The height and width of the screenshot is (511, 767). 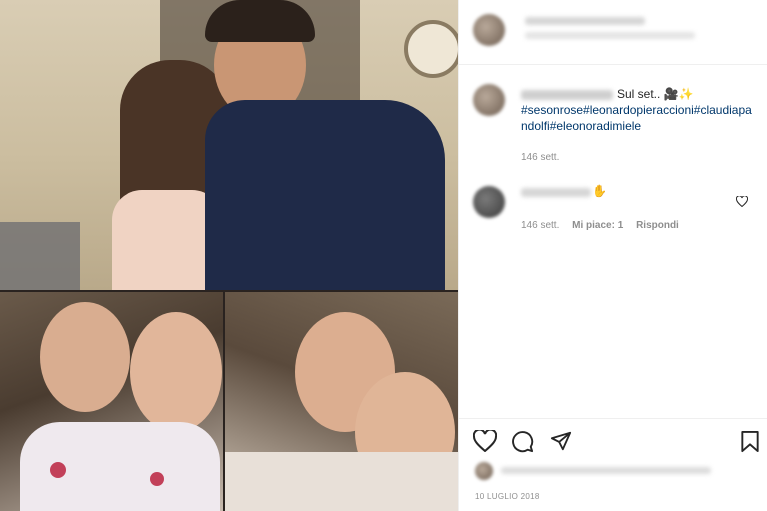 What do you see at coordinates (489, 100) in the screenshot?
I see `caption-avatar` at bounding box center [489, 100].